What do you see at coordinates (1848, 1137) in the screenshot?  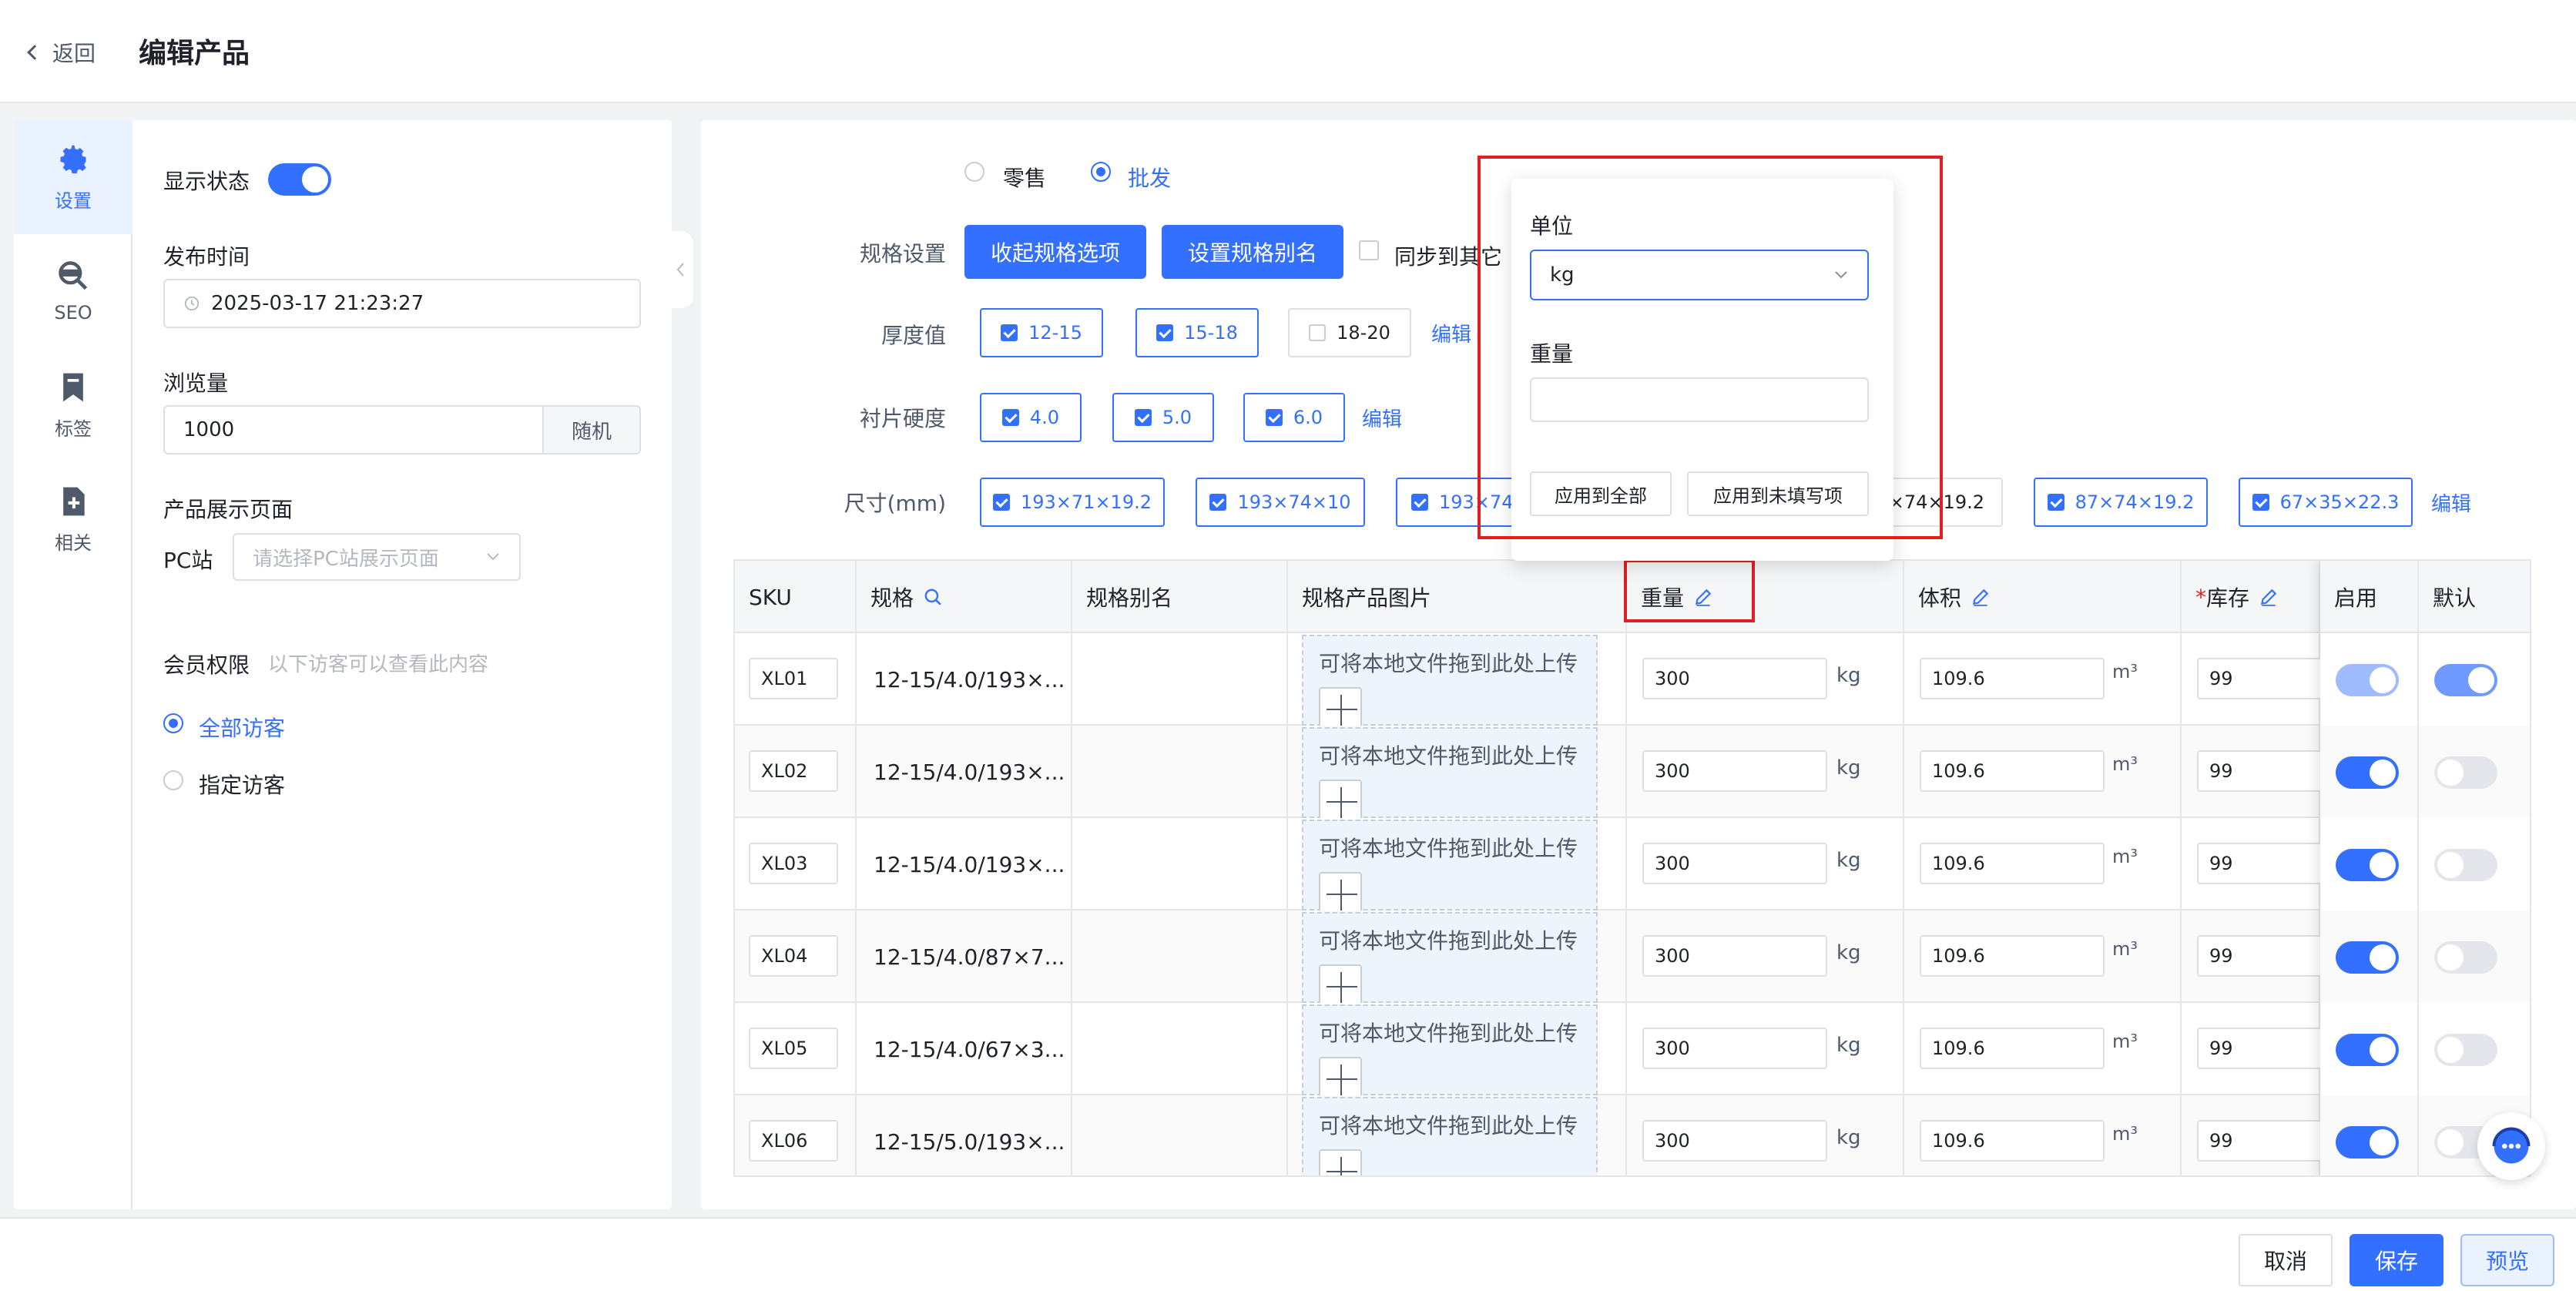 I see `weight-unit: kg` at bounding box center [1848, 1137].